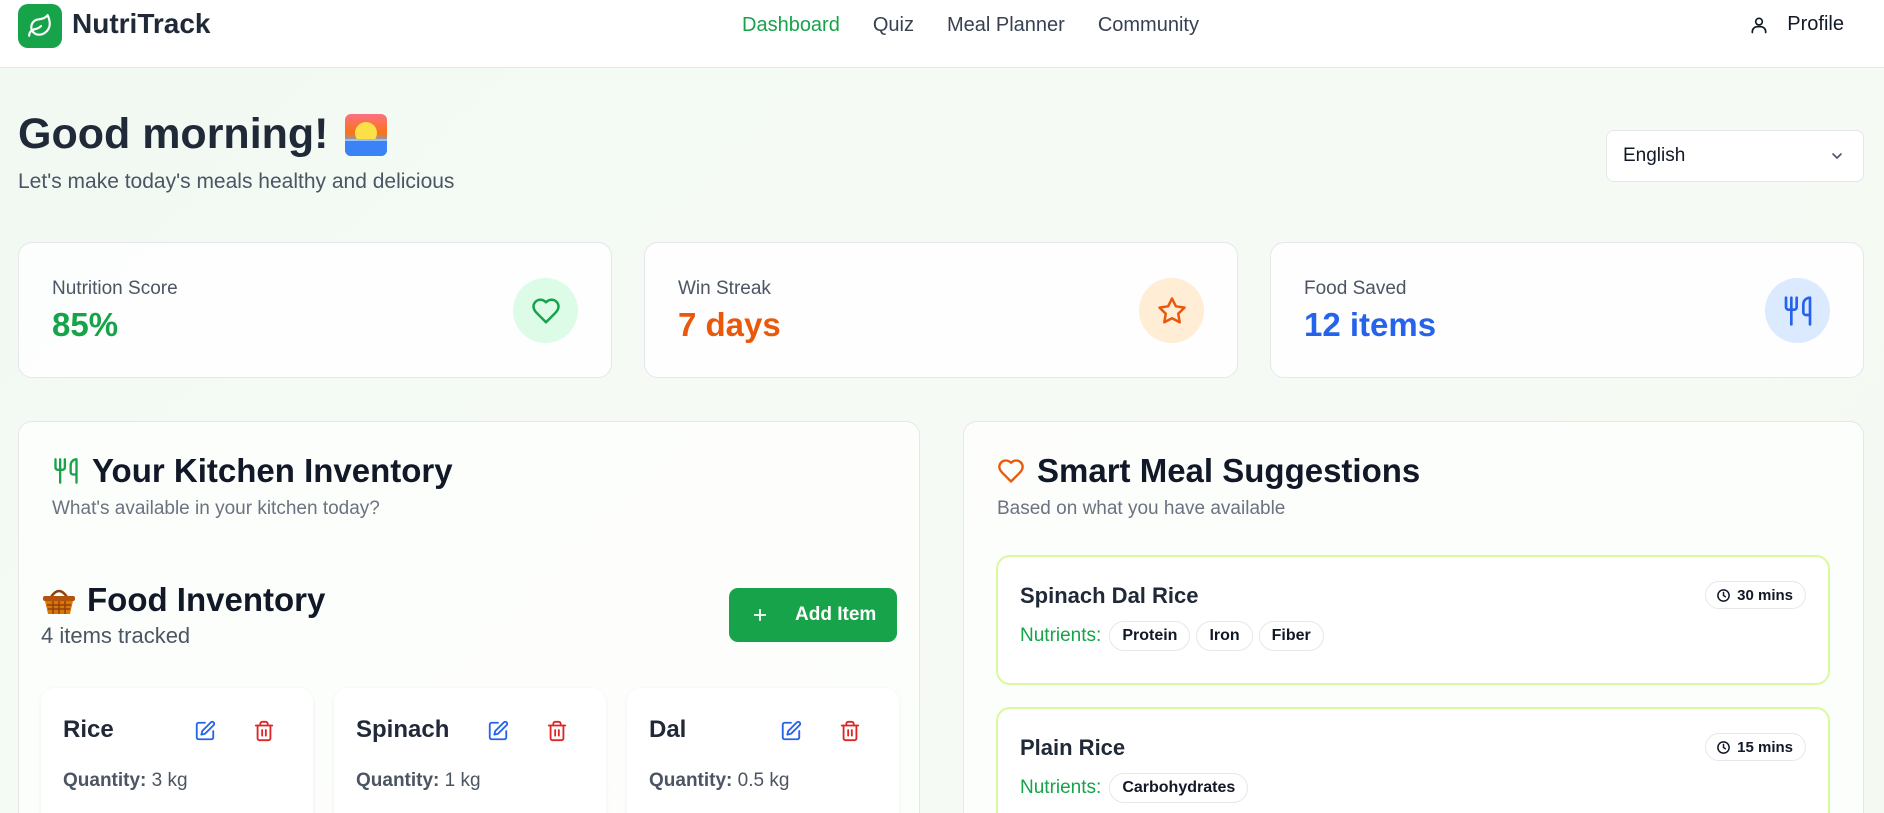 The height and width of the screenshot is (813, 1884). I want to click on stat-label: Food Saved, so click(1355, 288).